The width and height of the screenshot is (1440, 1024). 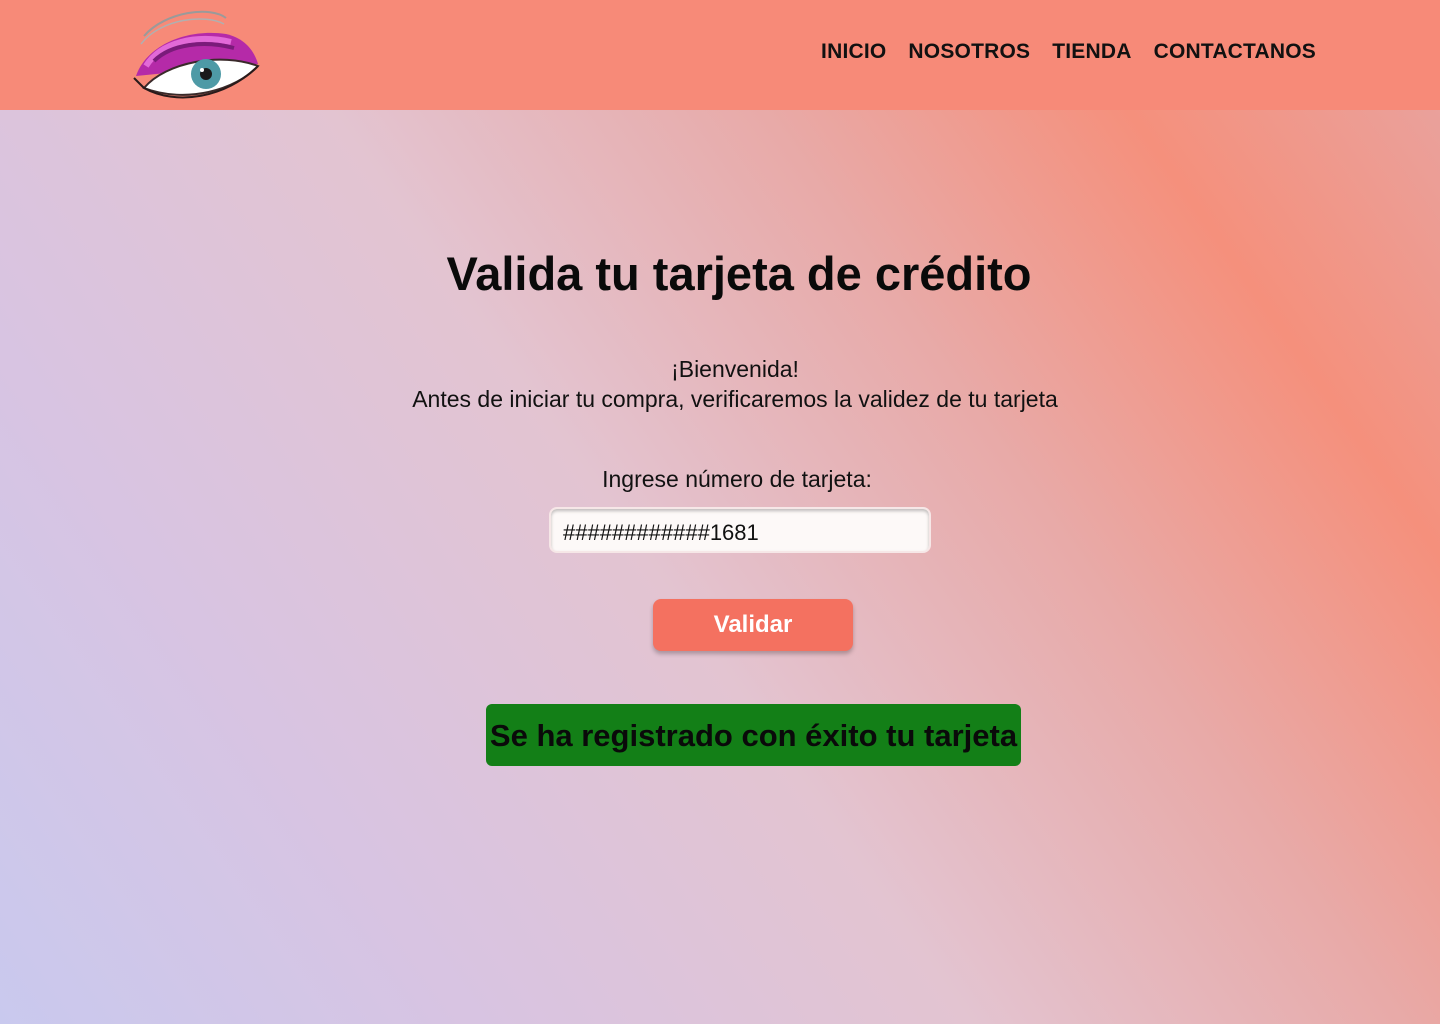 What do you see at coordinates (737, 479) in the screenshot?
I see `card-number-label: Ingrese número de tarjeta:` at bounding box center [737, 479].